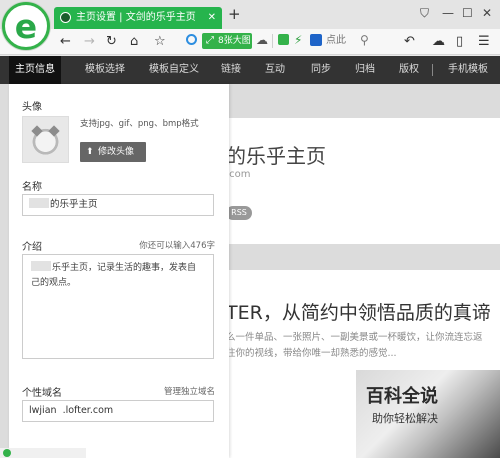 This screenshot has height=458, width=500. What do you see at coordinates (234, 14) in the screenshot?
I see `new-tab-button: +` at bounding box center [234, 14].